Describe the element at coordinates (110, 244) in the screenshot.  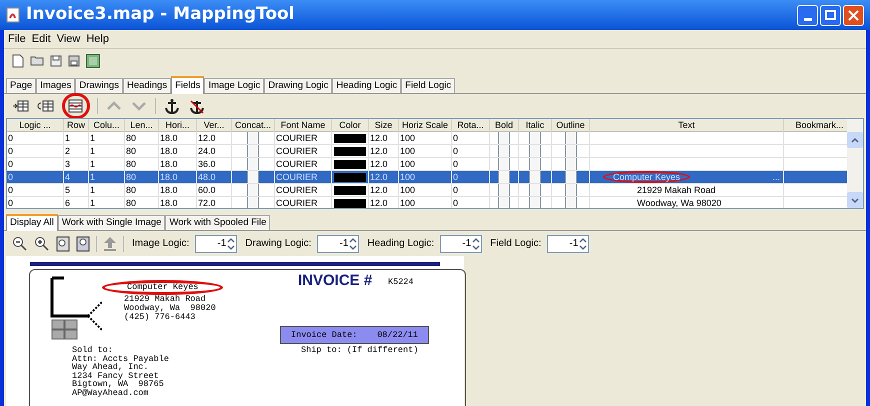
I see `upload-icon` at that location.